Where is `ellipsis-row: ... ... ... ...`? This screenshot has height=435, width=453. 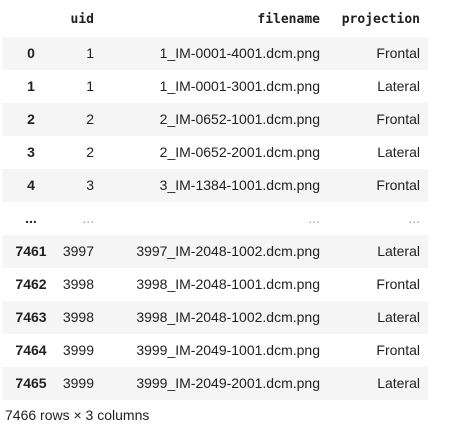
ellipsis-row: ... ... ... ... is located at coordinates (215, 218).